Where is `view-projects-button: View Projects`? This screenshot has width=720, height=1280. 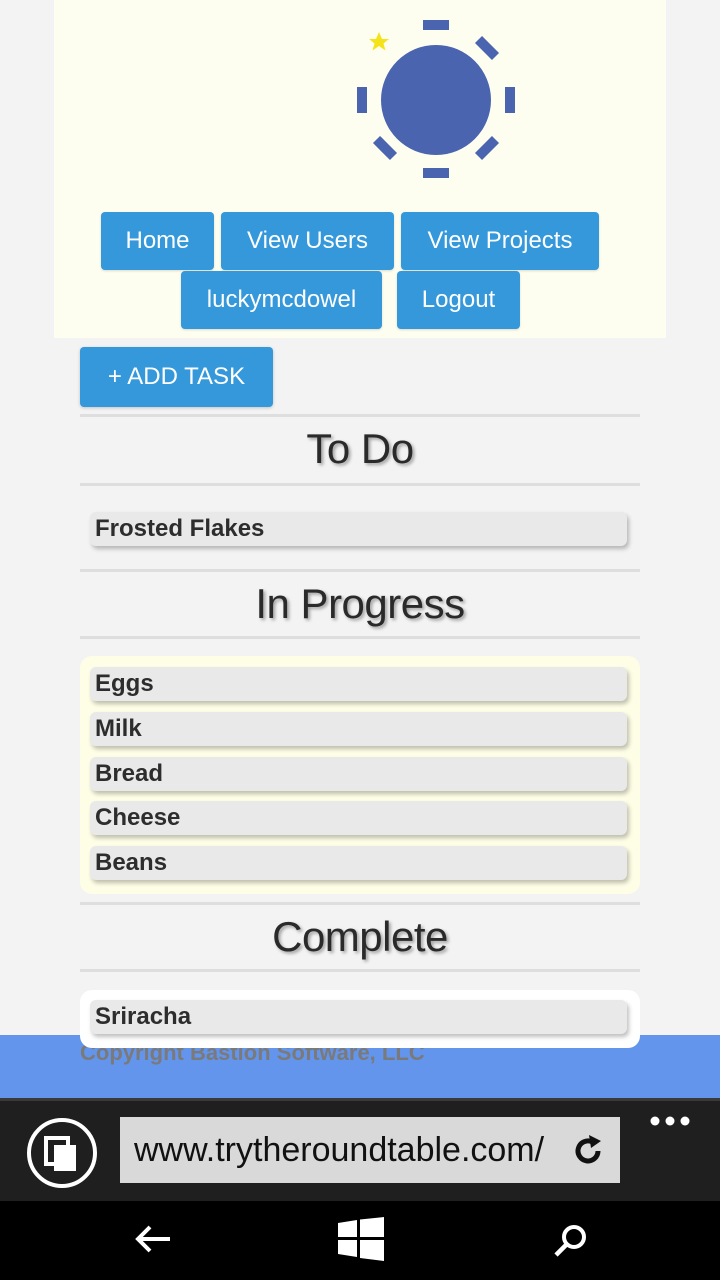 view-projects-button: View Projects is located at coordinates (500, 241).